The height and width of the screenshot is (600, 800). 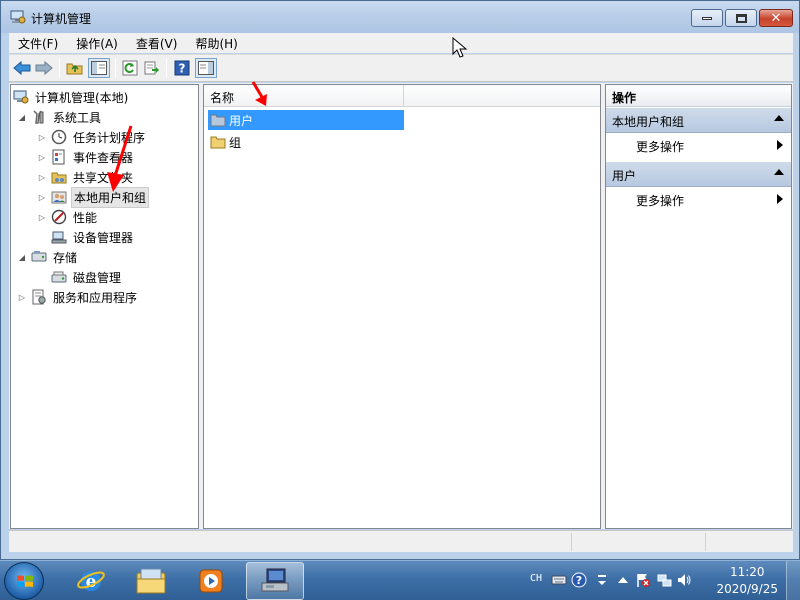 I want to click on tree-item-event-viewer: ▷ 事件查看器, so click(x=86, y=157).